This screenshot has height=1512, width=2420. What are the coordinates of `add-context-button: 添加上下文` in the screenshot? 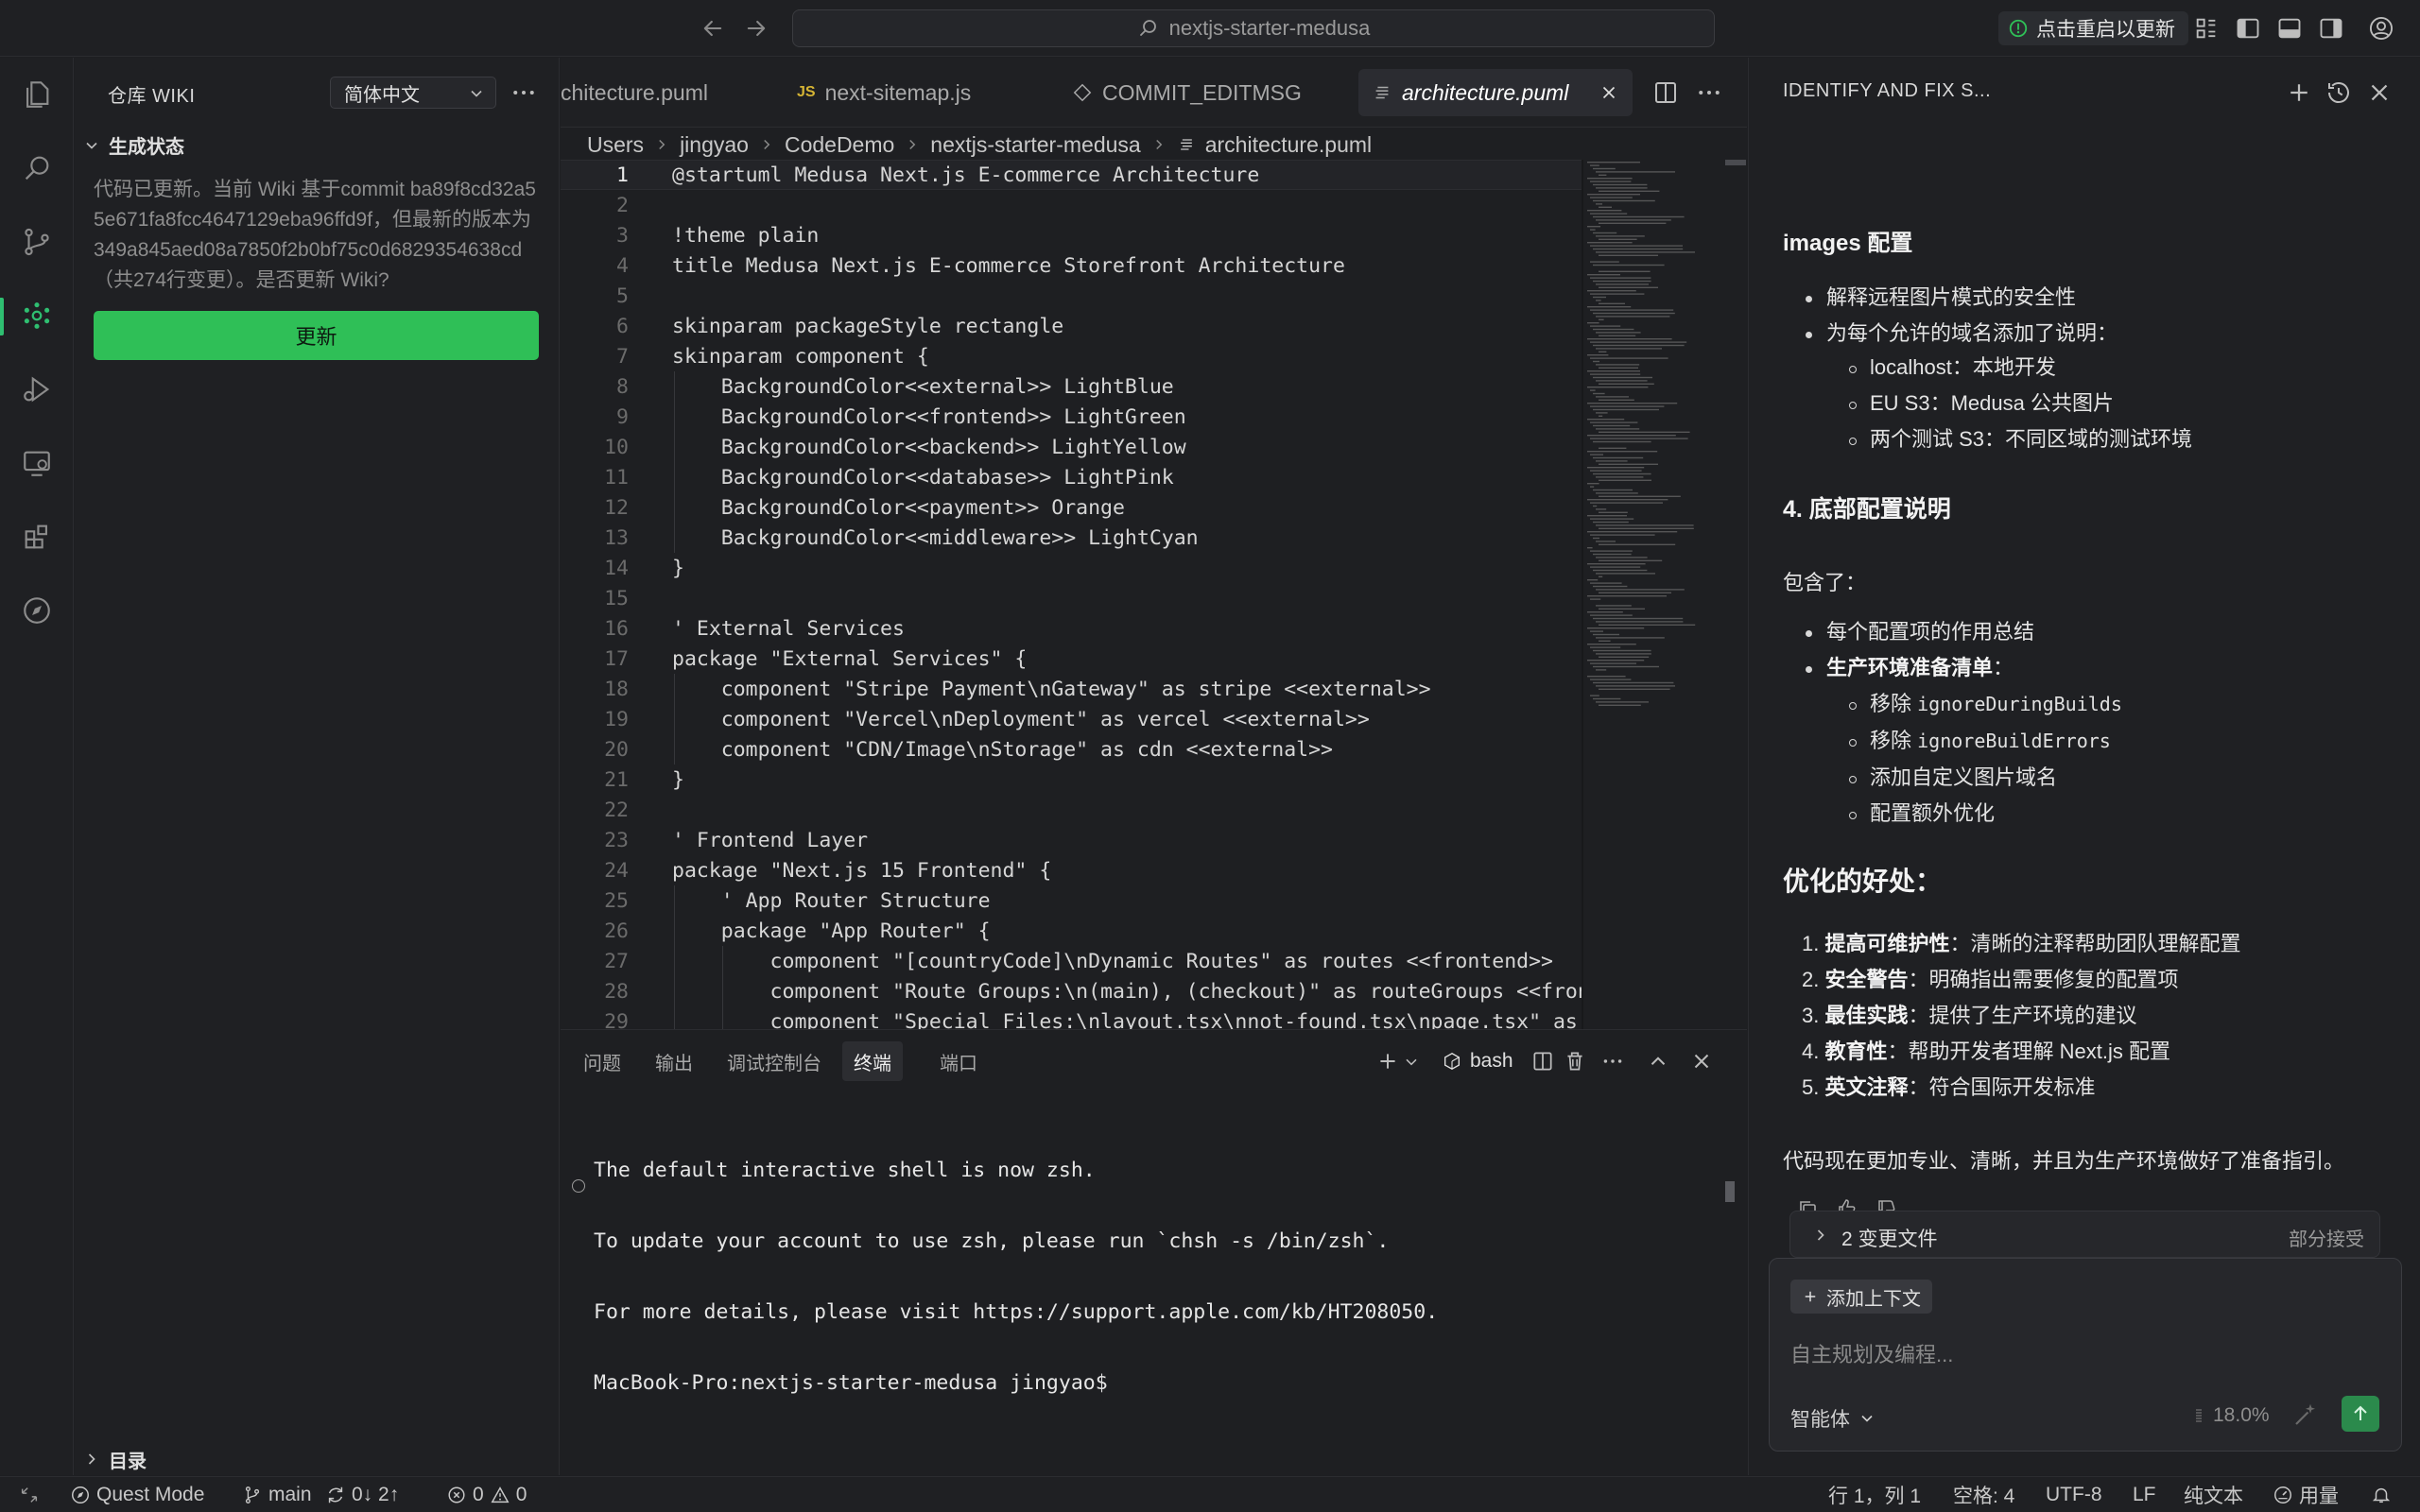 It's located at (1861, 1297).